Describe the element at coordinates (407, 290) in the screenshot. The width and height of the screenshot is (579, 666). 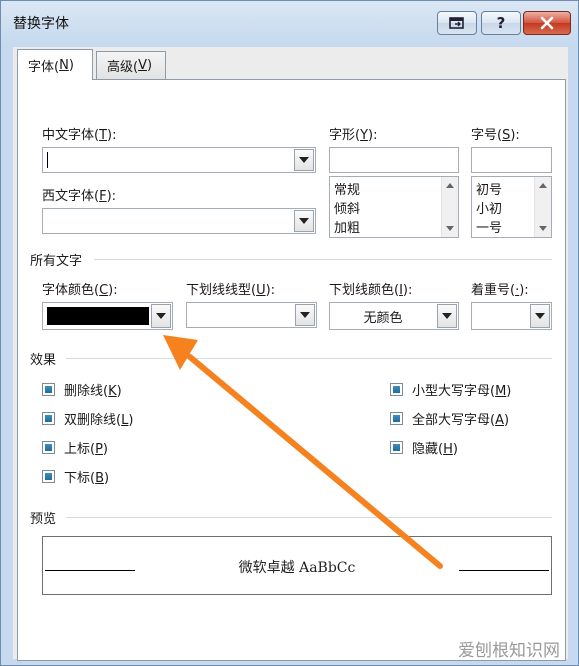
I see `underline-color-label-end: ):` at that location.